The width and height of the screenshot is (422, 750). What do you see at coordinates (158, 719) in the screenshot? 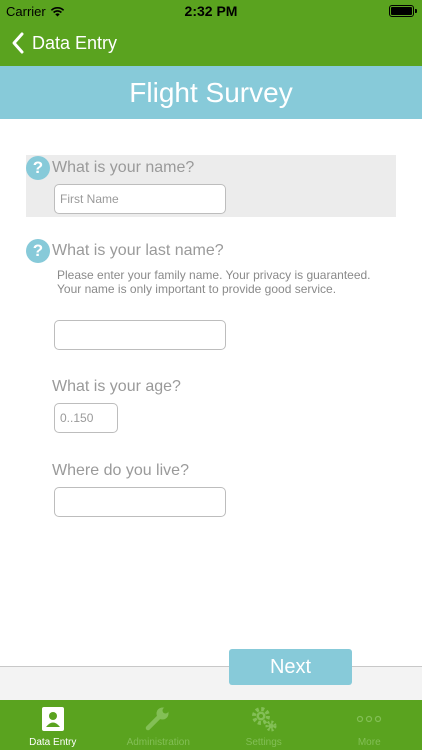
I see `wrench-icon` at bounding box center [158, 719].